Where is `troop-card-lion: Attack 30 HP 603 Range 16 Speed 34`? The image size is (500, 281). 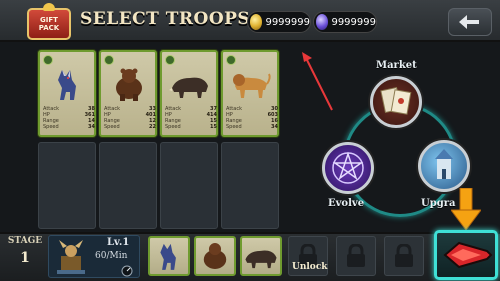
troop-card-lion: Attack 30 HP 603 Range 16 Speed 34 is located at coordinates (250, 93).